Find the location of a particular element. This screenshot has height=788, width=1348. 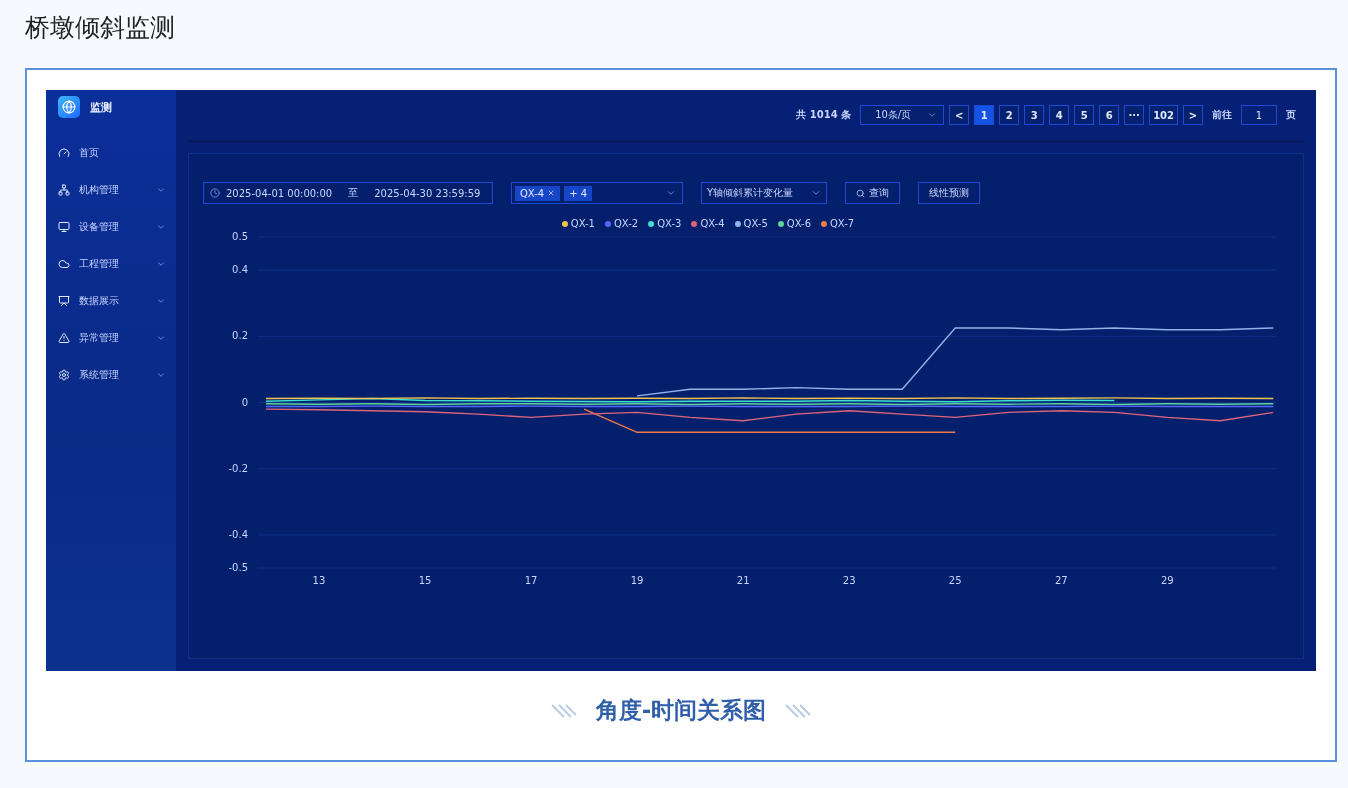

sidebar-item: 工程管理 is located at coordinates (117, 263).